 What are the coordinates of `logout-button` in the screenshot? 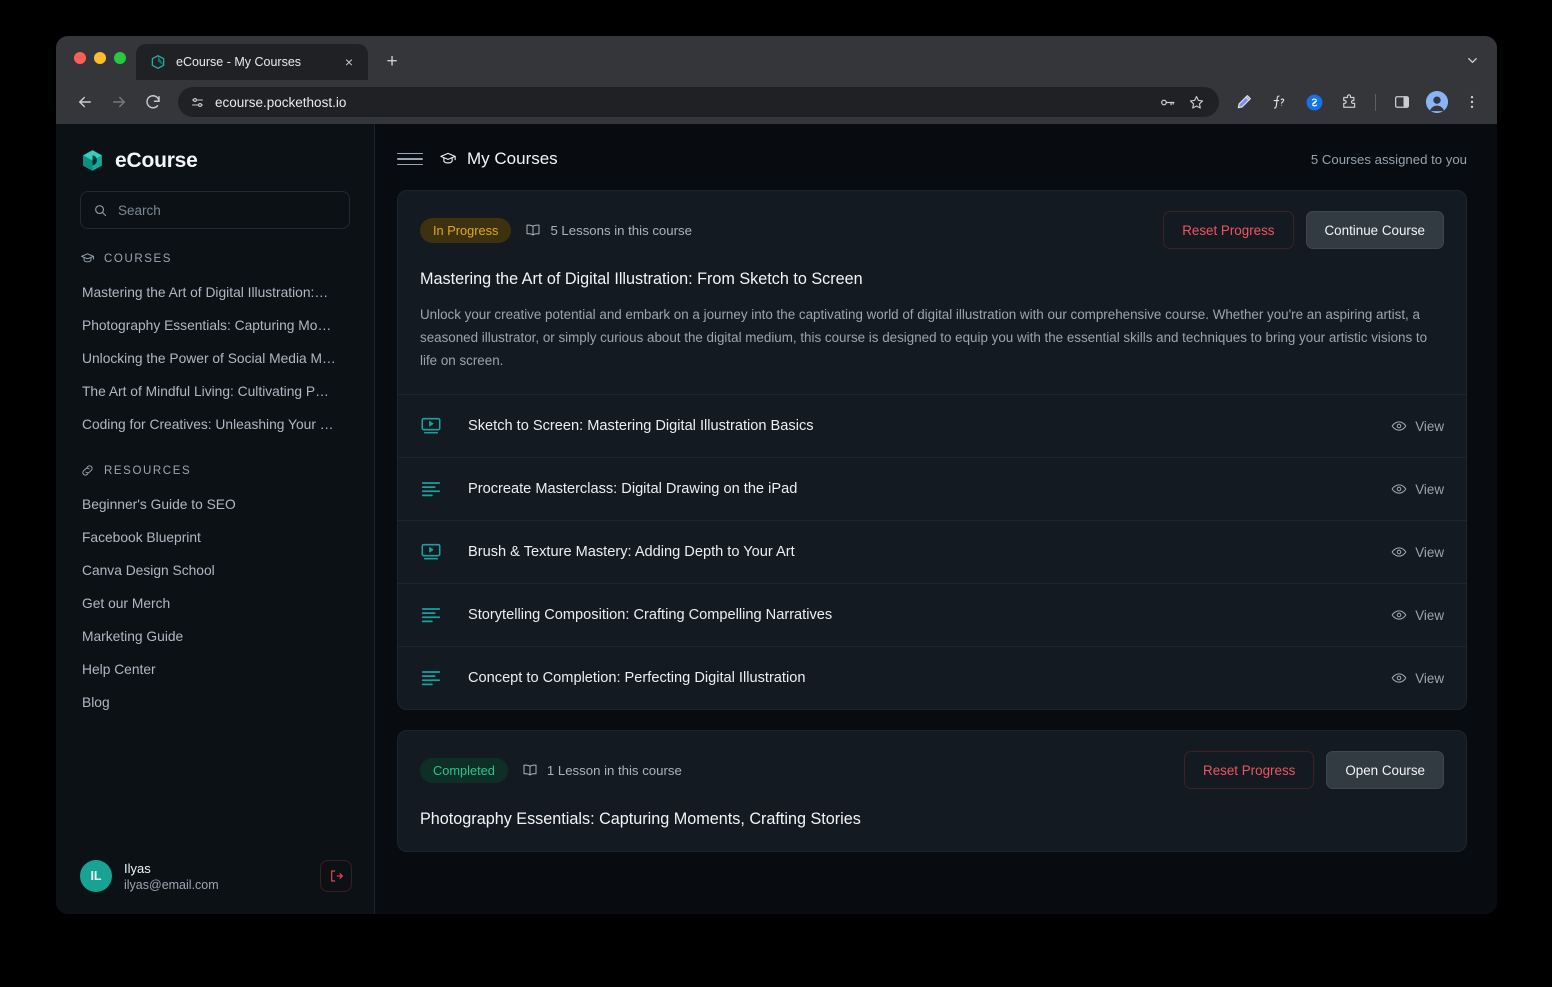 It's located at (336, 876).